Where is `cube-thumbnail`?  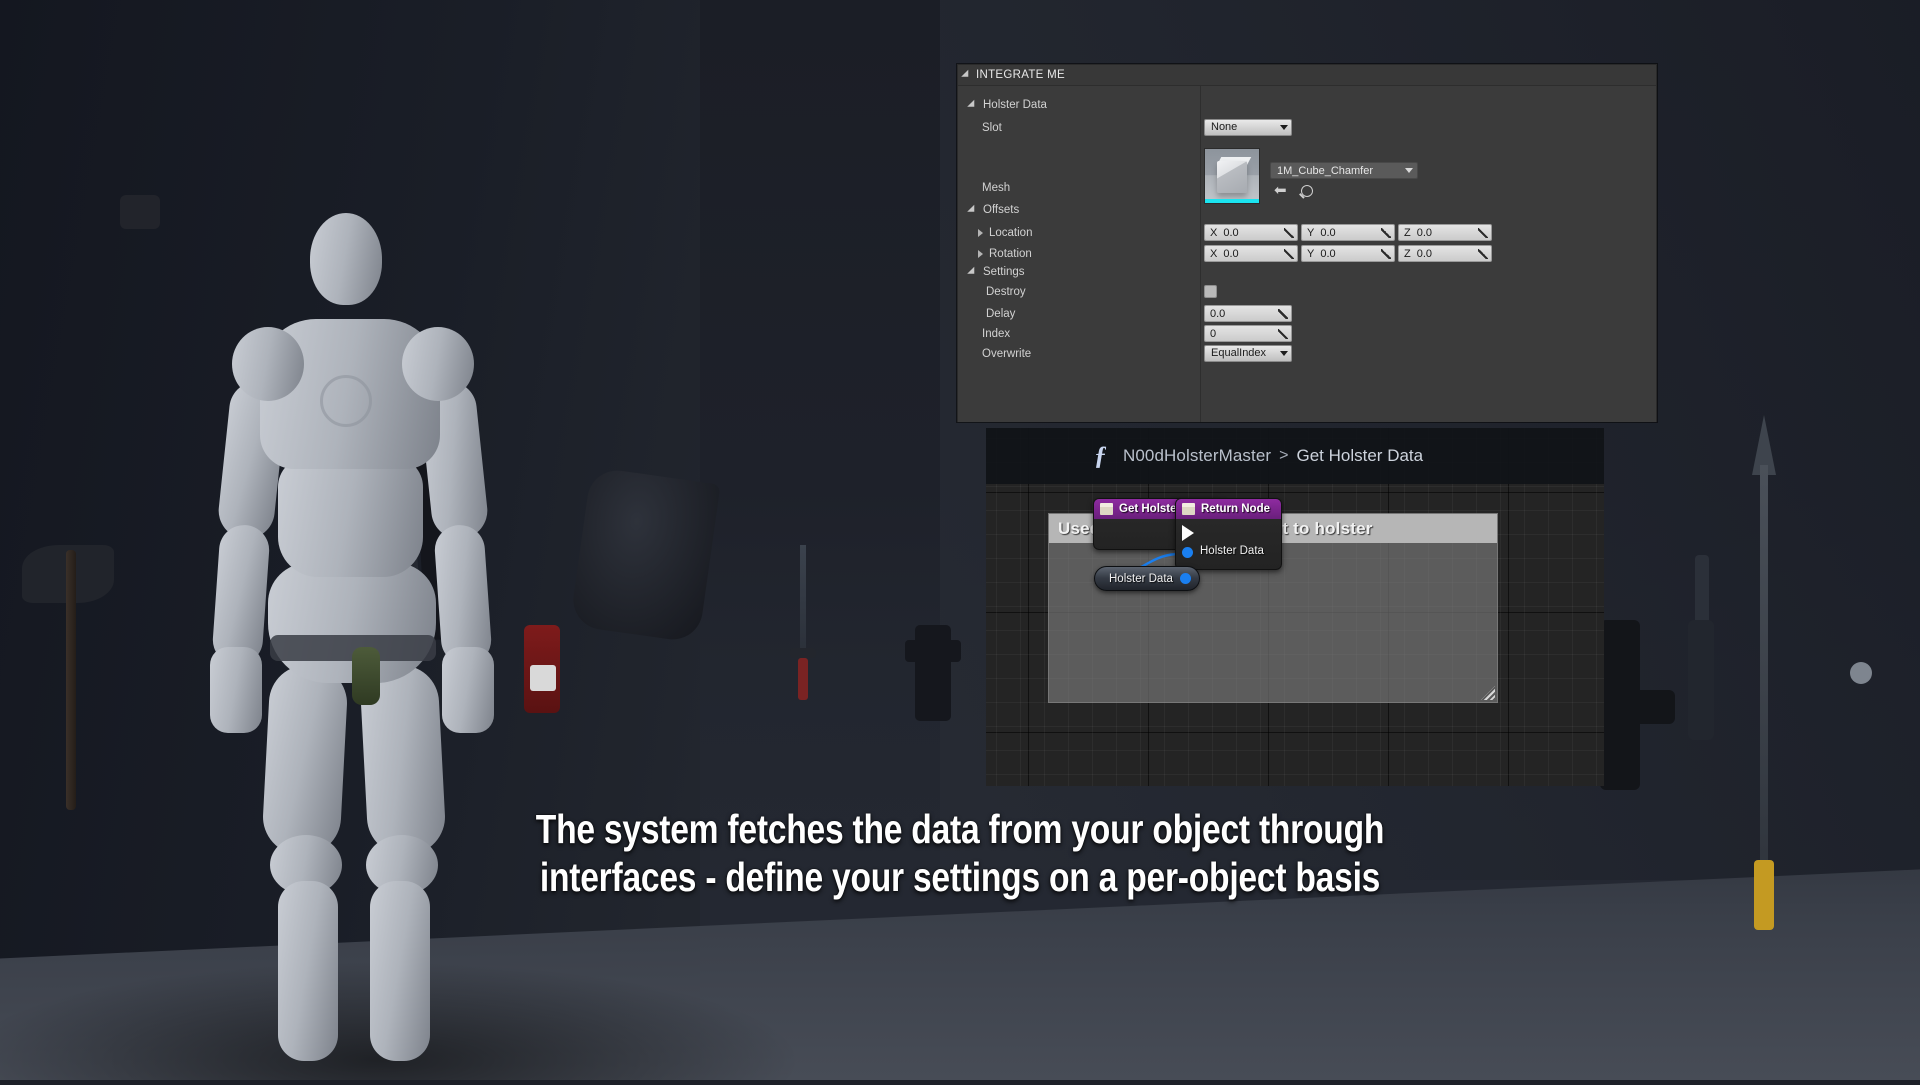 cube-thumbnail is located at coordinates (1232, 176).